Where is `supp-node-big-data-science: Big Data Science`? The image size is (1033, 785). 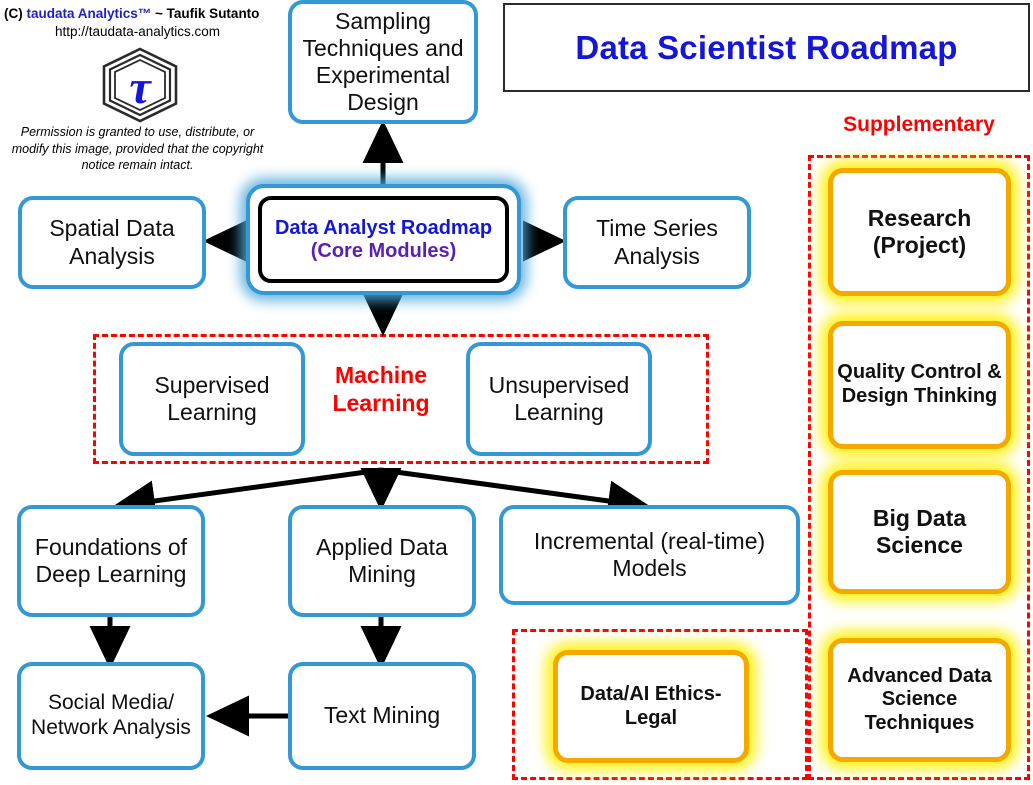
supp-node-big-data-science: Big Data Science is located at coordinates (919, 532).